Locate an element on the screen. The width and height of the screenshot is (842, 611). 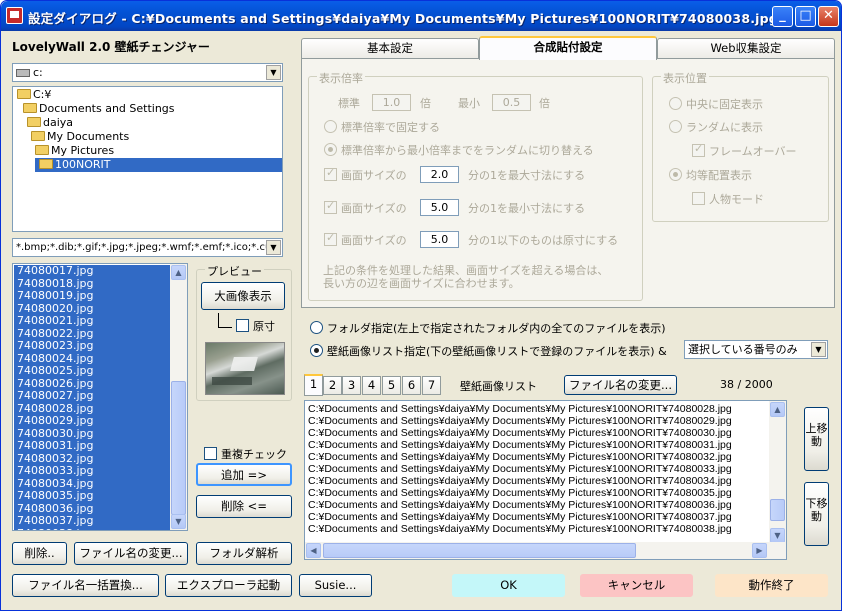
list-tab-7: 7 is located at coordinates (431, 385).